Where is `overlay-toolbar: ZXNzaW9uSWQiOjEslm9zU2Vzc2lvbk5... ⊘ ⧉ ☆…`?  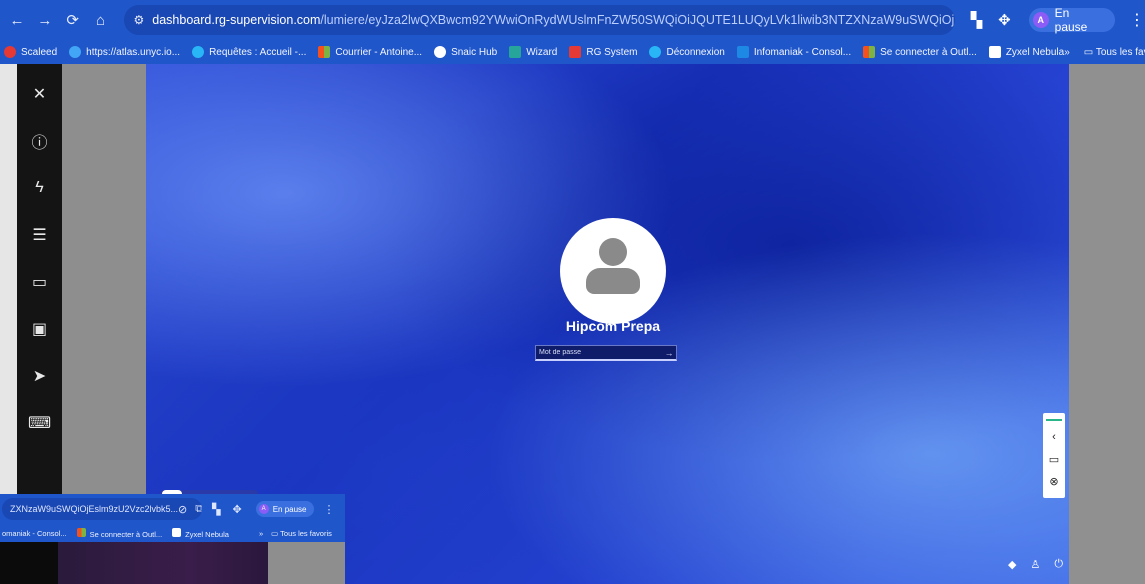
overlay-toolbar: ZXNzaW9uSWQiOjEslm9zU2Vzc2lvbk5... ⊘ ⧉ ☆… is located at coordinates (172, 509).